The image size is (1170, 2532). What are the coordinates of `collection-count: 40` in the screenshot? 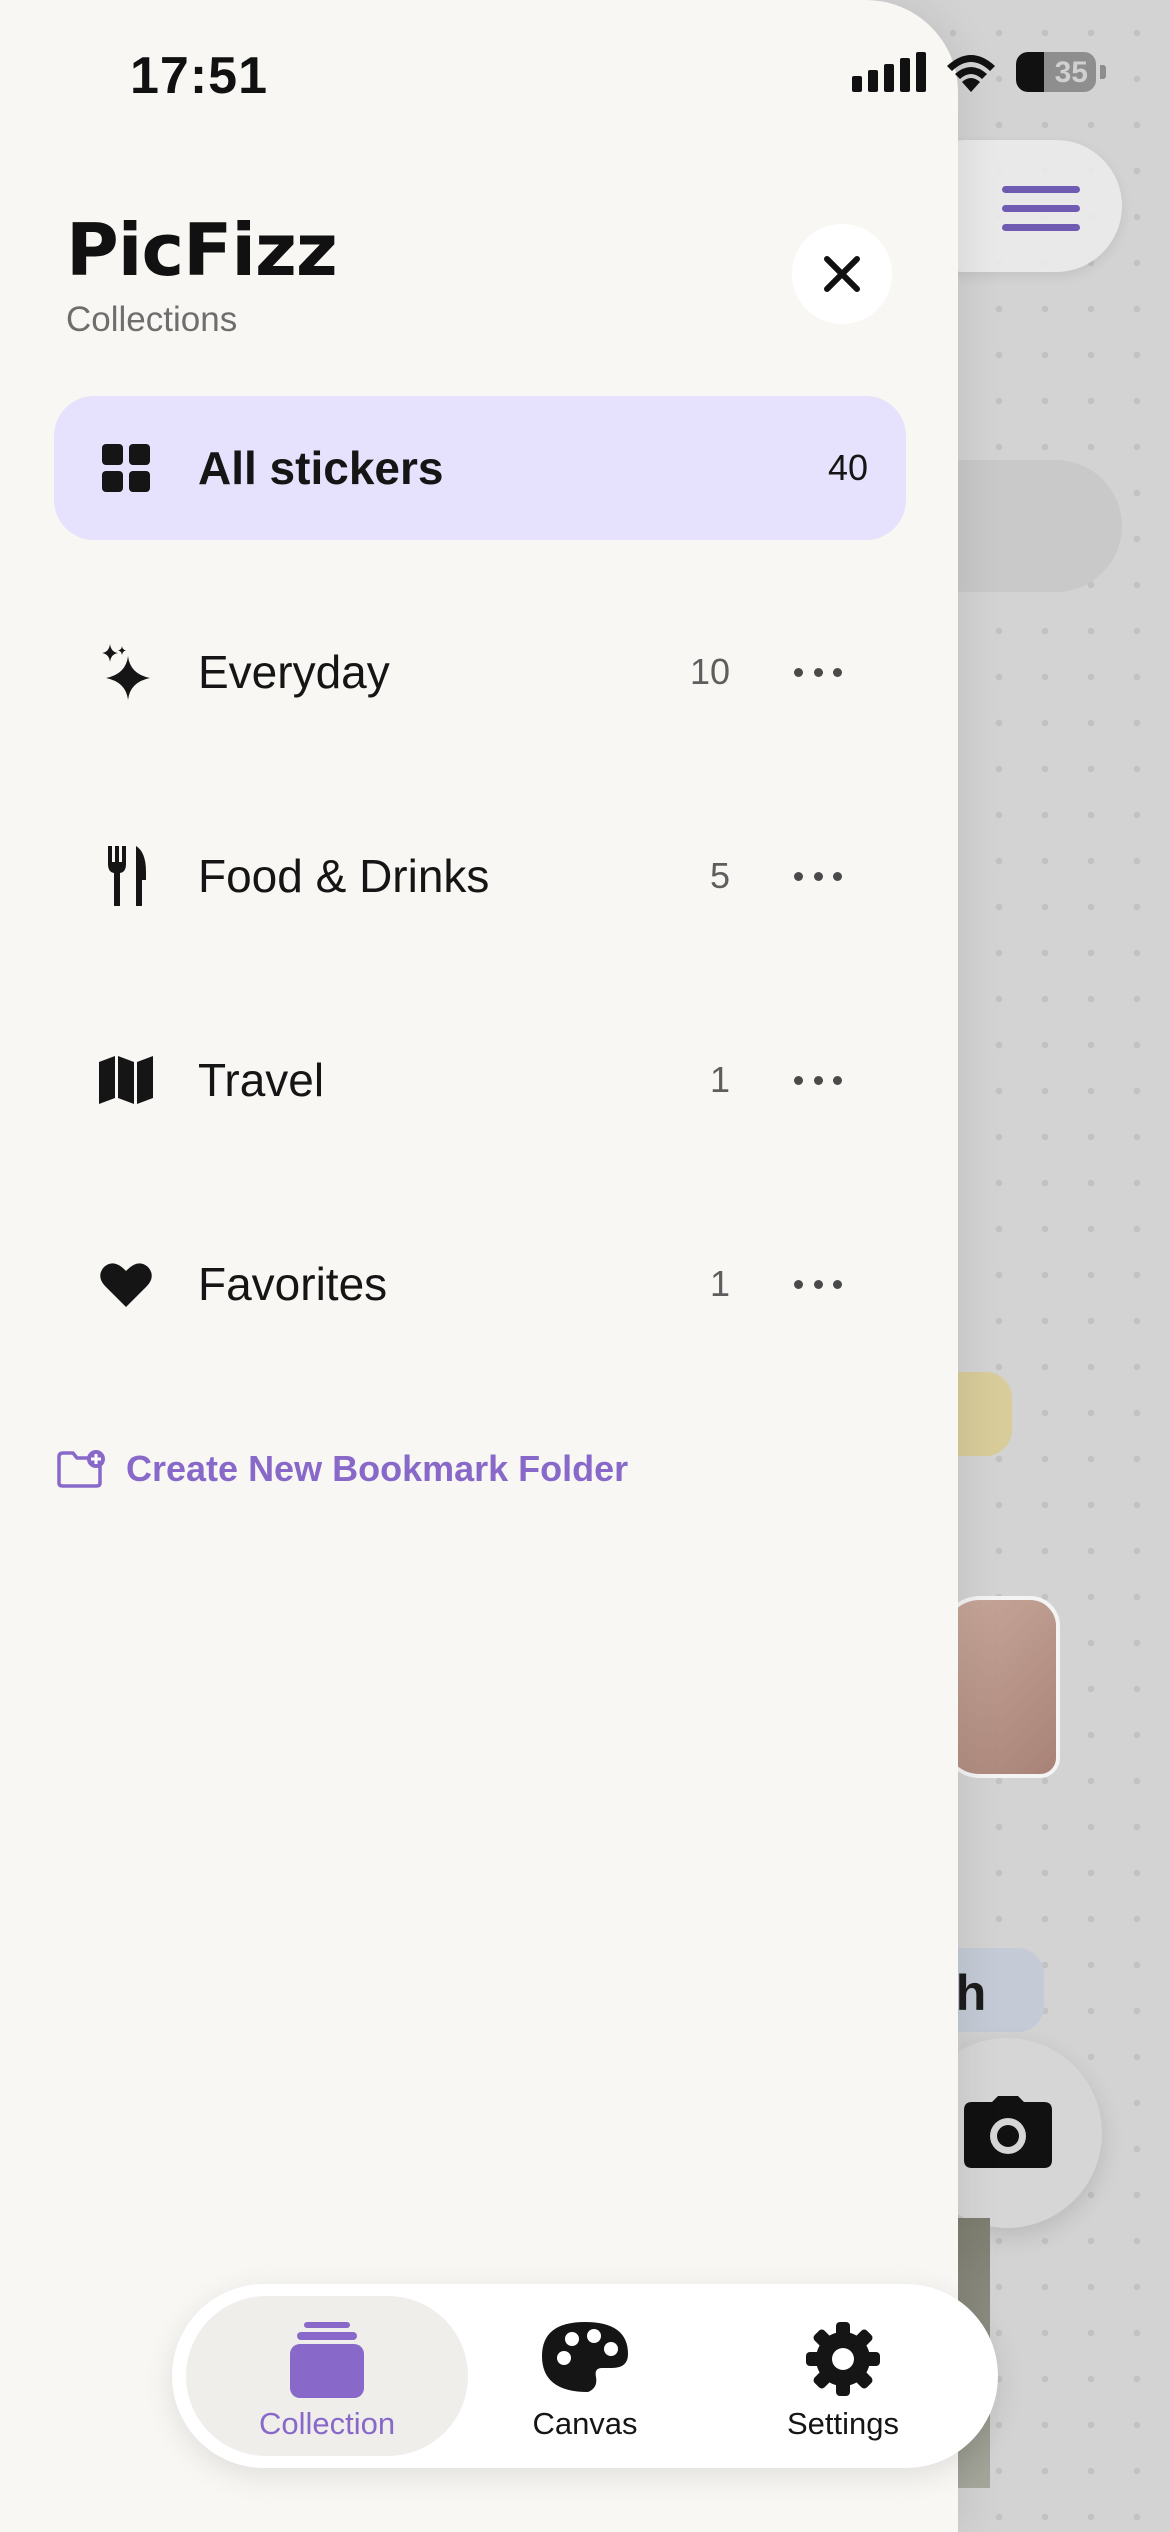 It's located at (847, 467).